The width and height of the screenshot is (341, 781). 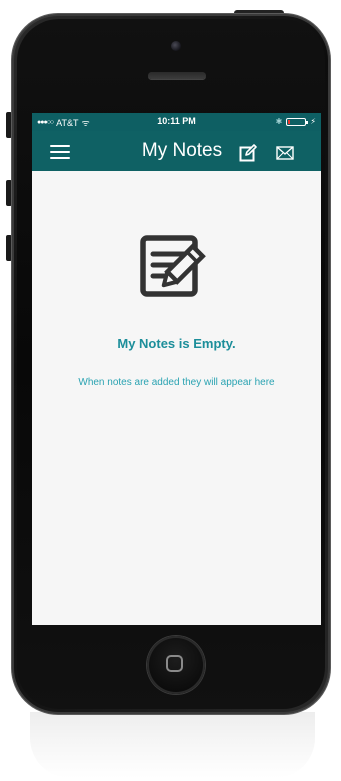 What do you see at coordinates (289, 121) in the screenshot?
I see `battery-level` at bounding box center [289, 121].